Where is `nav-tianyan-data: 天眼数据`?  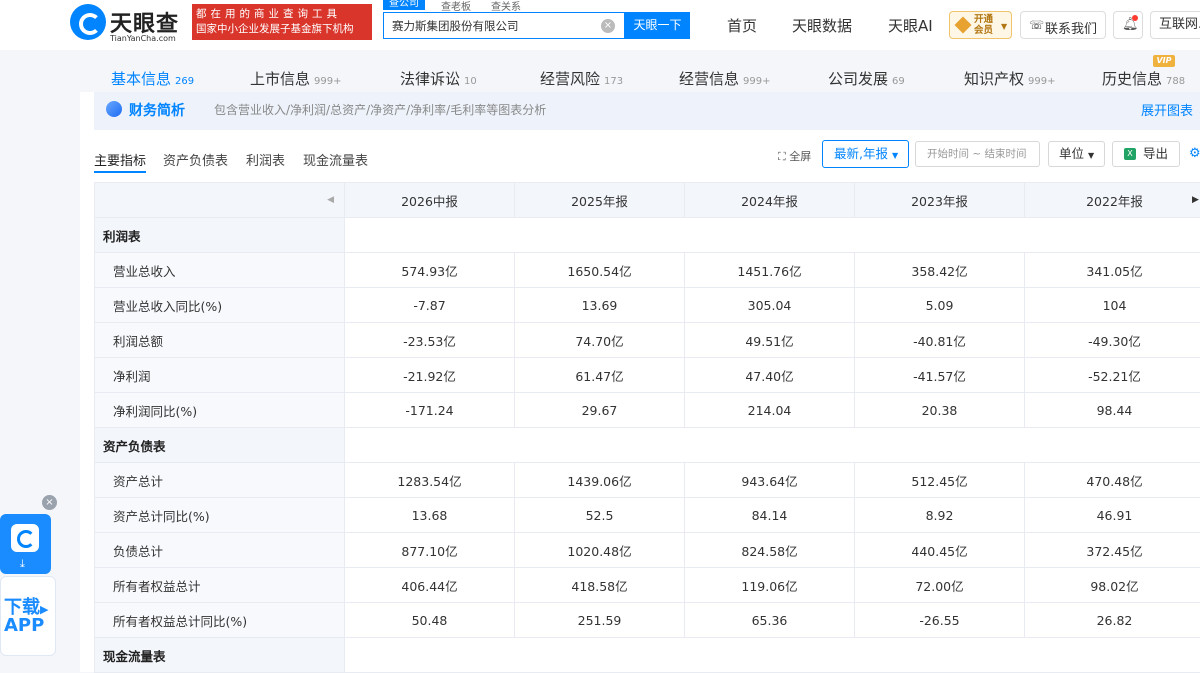
nav-tianyan-data: 天眼数据 is located at coordinates (822, 25).